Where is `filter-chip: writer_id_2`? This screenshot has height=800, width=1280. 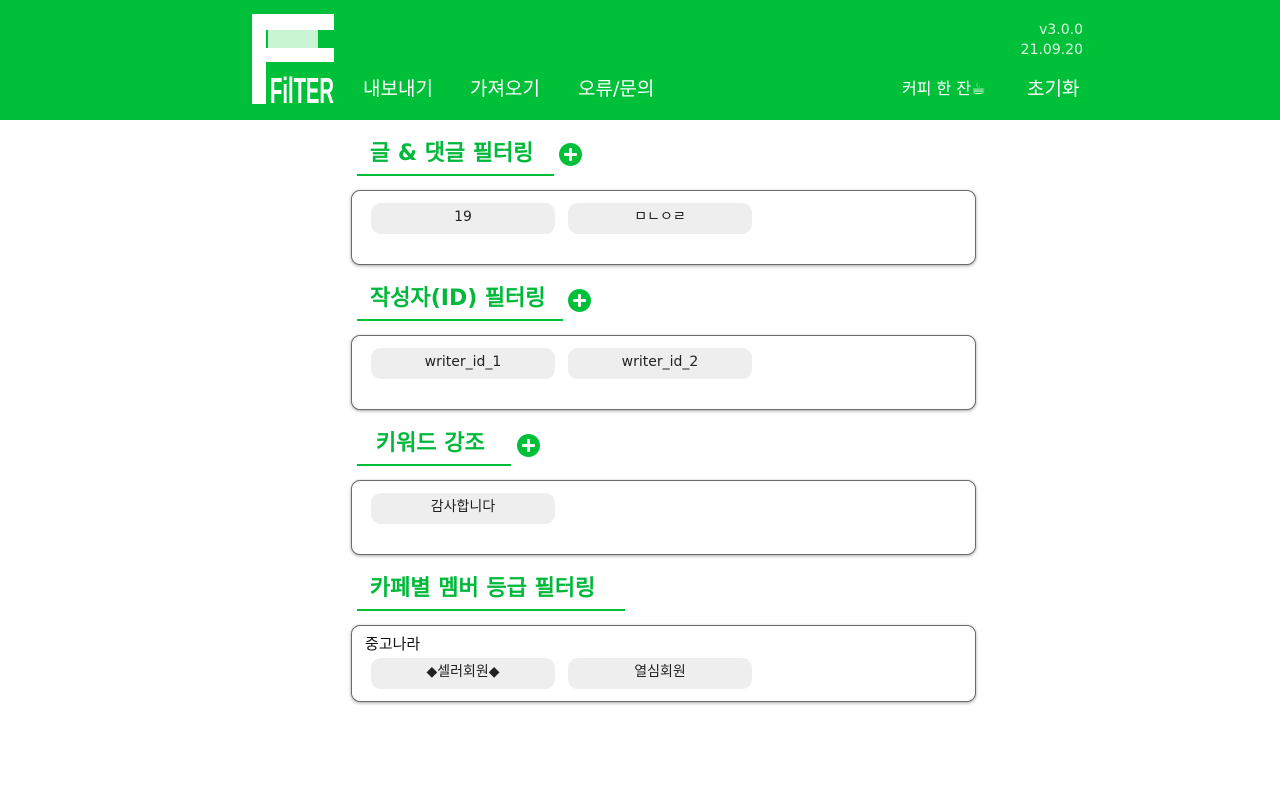 filter-chip: writer_id_2 is located at coordinates (660, 363).